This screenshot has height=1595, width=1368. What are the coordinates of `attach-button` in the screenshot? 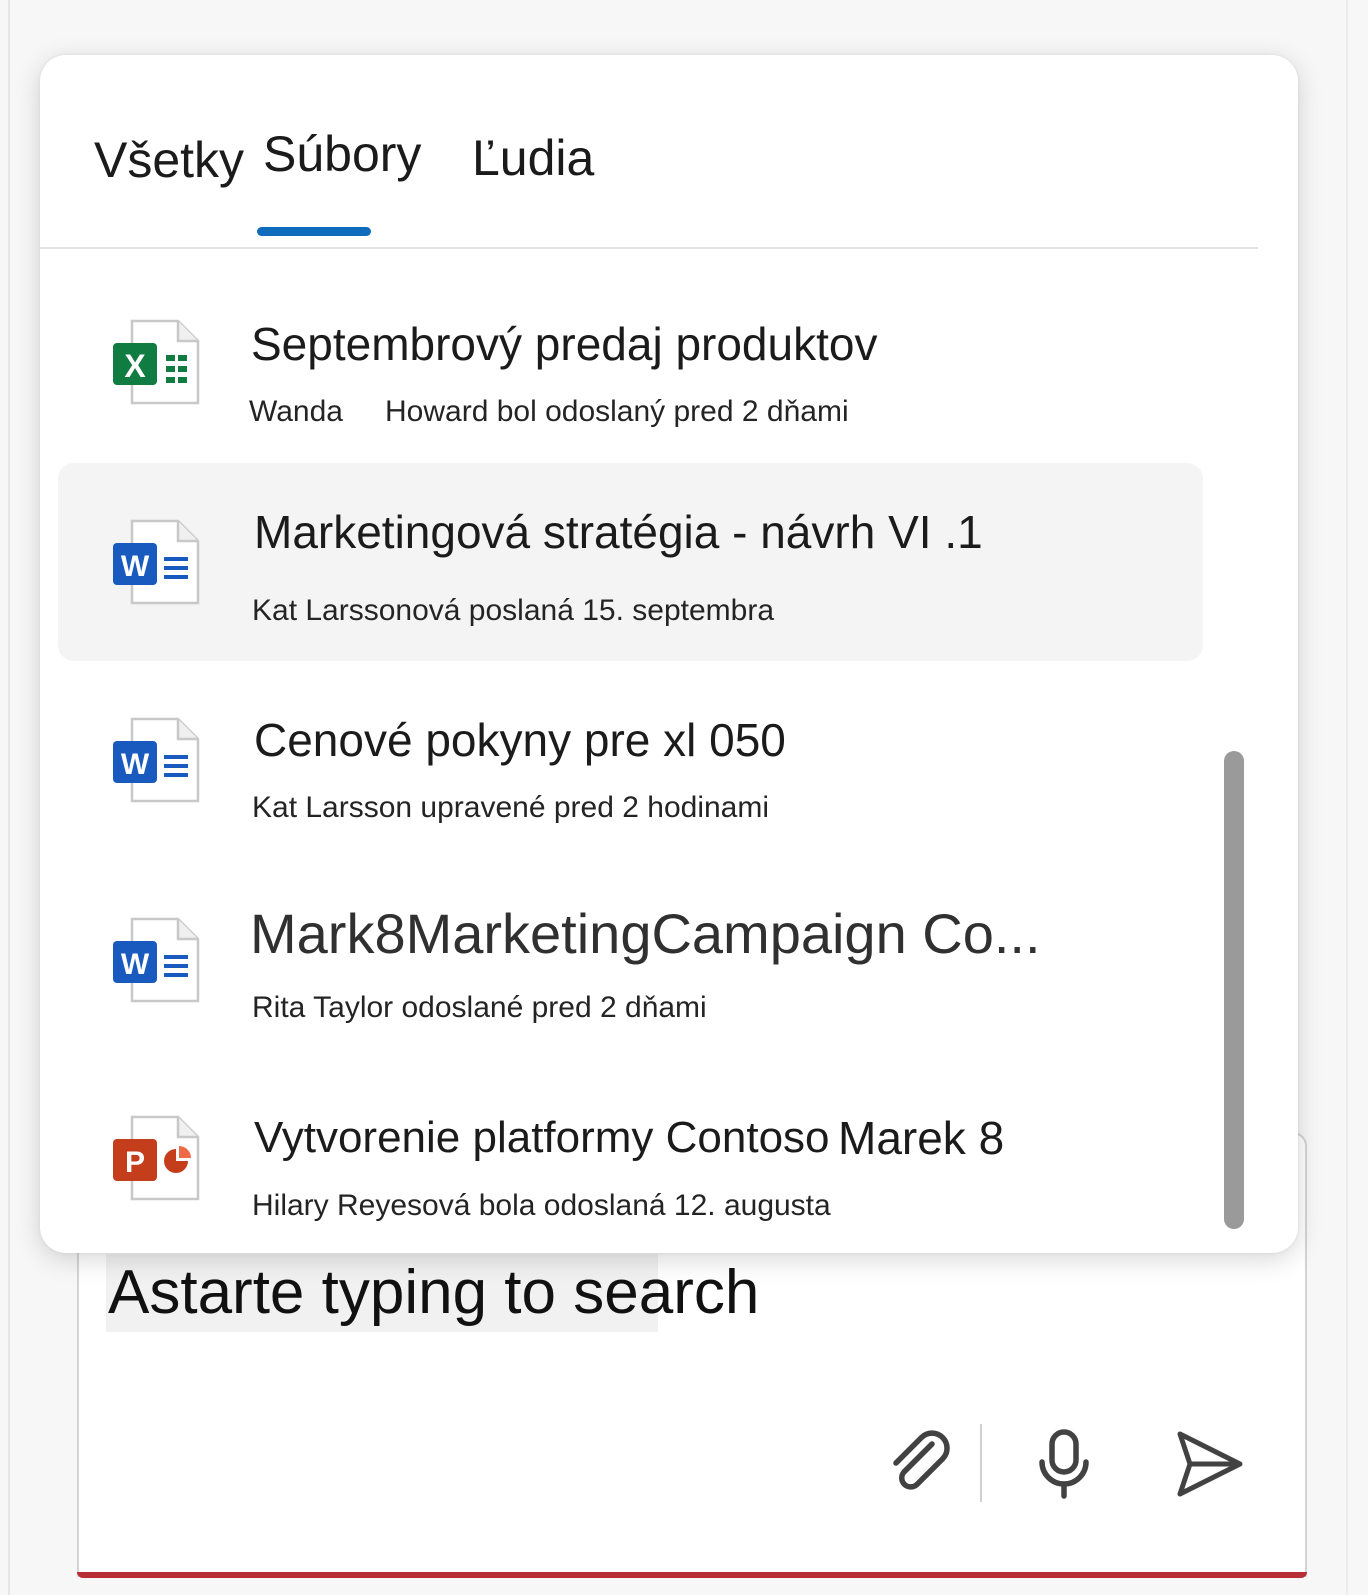 It's located at (920, 1464).